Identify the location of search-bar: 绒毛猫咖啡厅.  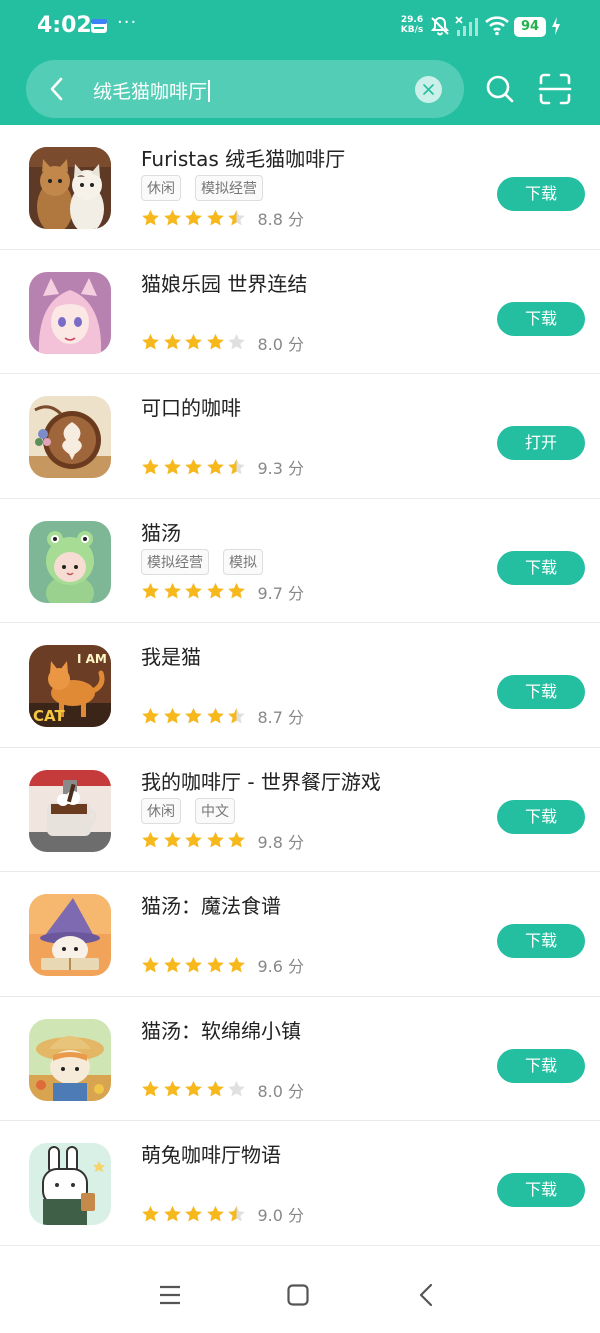
(245, 89).